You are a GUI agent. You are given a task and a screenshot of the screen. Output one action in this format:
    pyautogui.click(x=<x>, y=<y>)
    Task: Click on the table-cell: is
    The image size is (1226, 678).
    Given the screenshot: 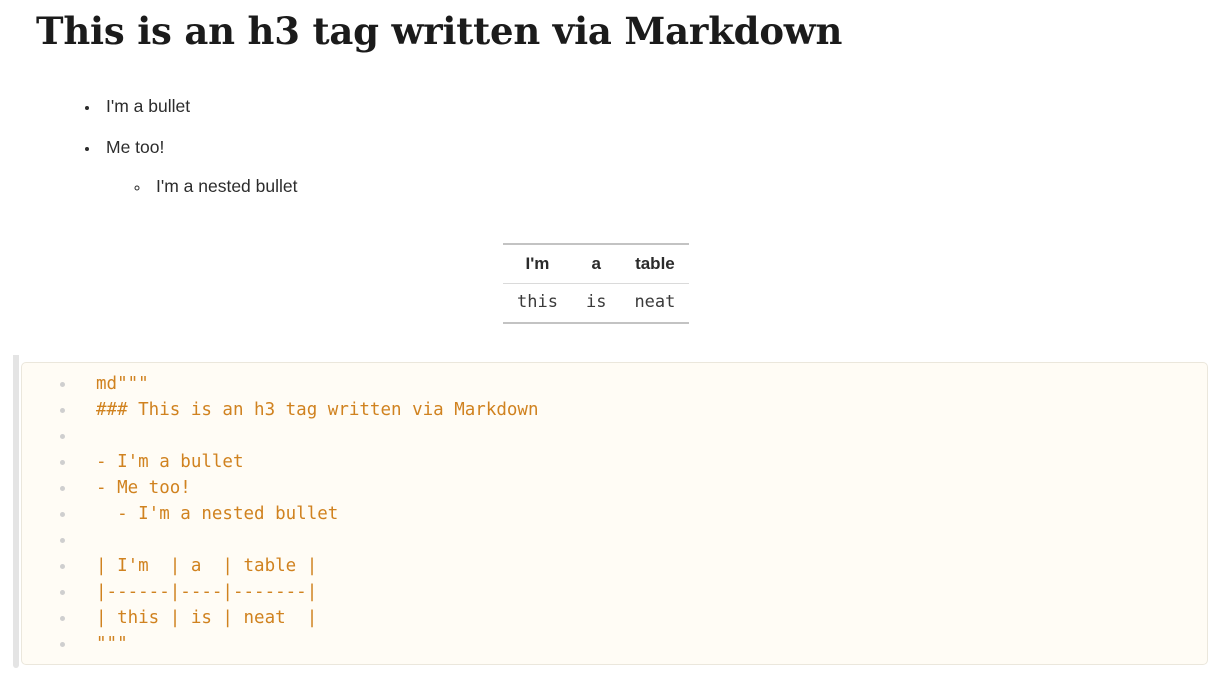 What is the action you would take?
    pyautogui.click(x=596, y=302)
    